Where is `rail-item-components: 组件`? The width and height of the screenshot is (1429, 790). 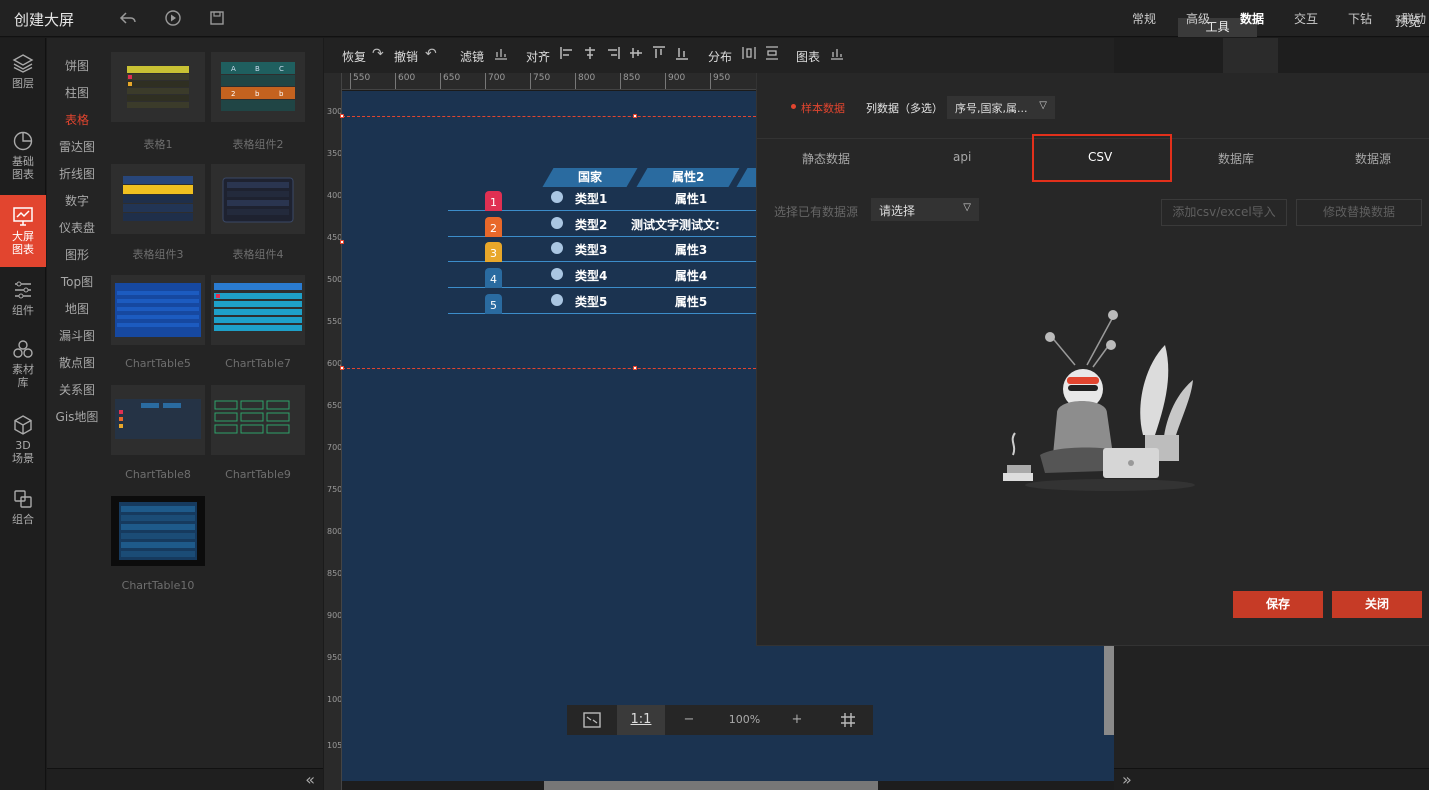
rail-item-components: 组件 is located at coordinates (23, 298).